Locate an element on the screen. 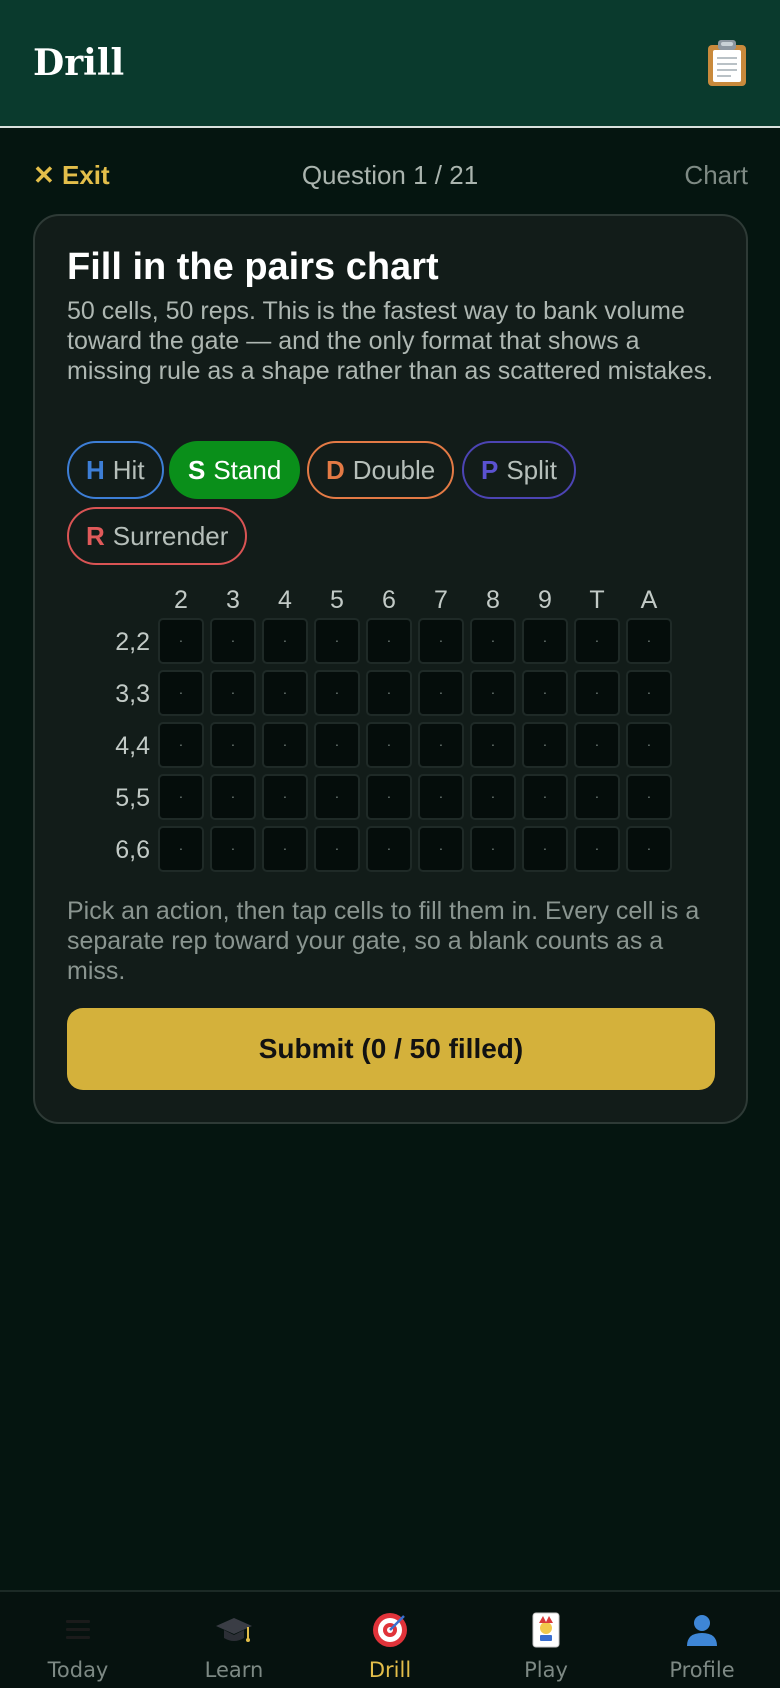 The image size is (780, 1688). nav-item-learn: Learn is located at coordinates (234, 1640).